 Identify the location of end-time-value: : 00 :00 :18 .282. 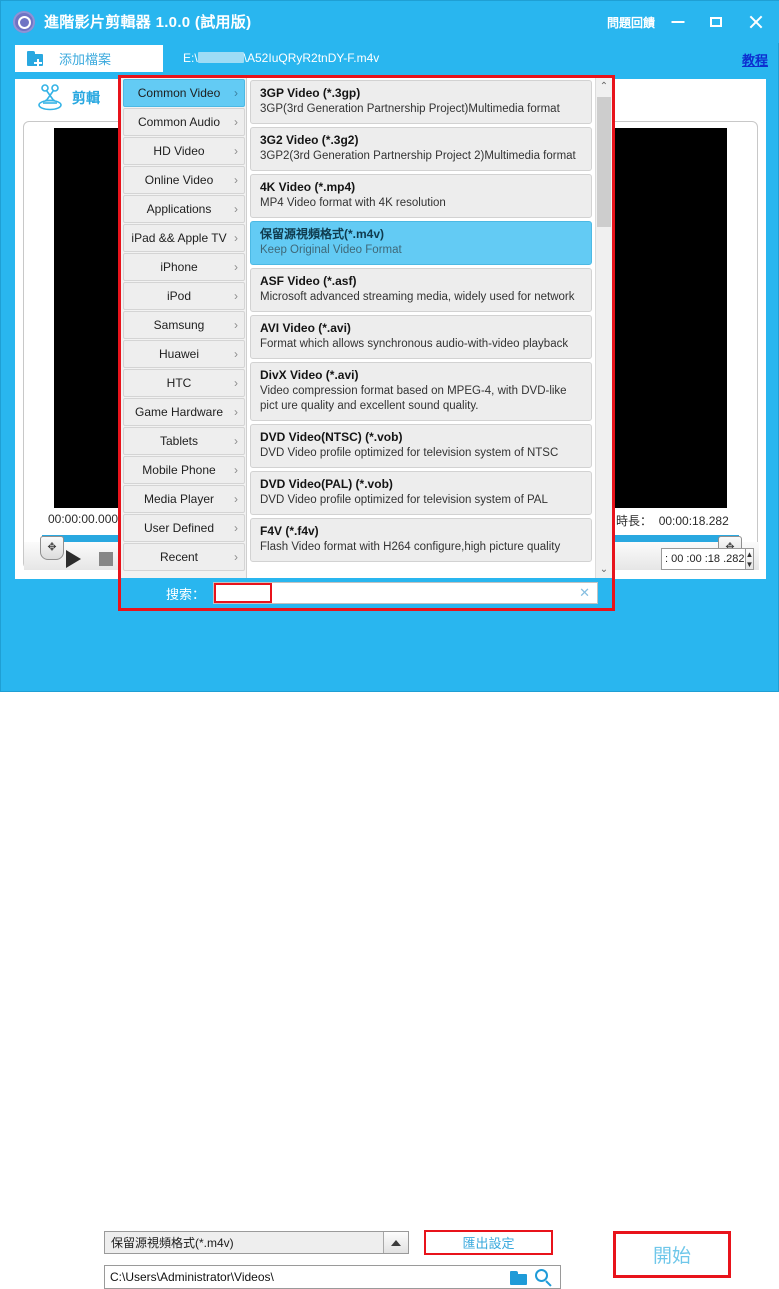
(703, 559).